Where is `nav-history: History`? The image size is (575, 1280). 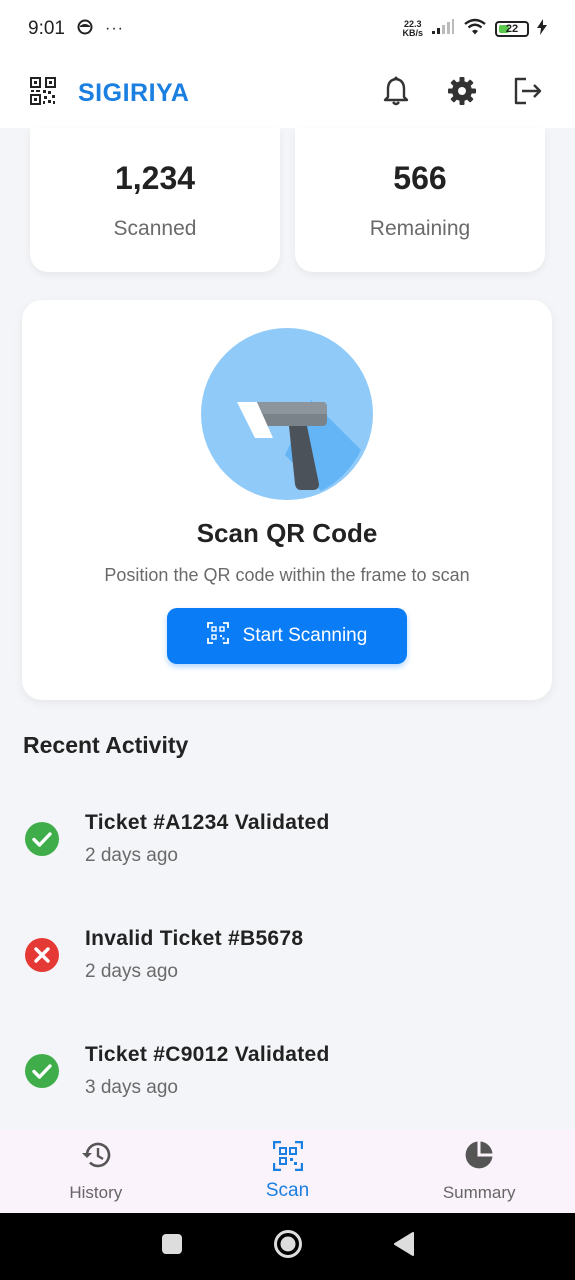
nav-history: History is located at coordinates (96, 1171).